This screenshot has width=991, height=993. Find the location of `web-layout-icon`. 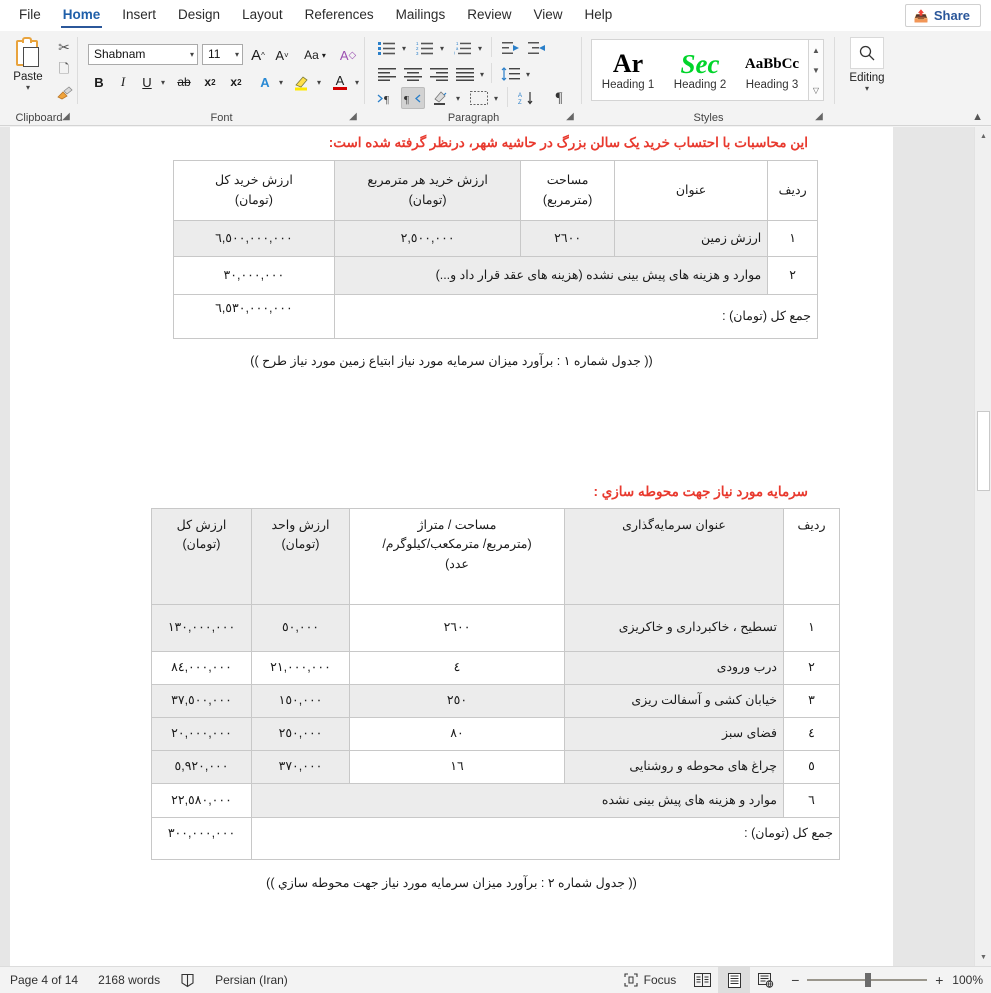

web-layout-icon is located at coordinates (766, 980).